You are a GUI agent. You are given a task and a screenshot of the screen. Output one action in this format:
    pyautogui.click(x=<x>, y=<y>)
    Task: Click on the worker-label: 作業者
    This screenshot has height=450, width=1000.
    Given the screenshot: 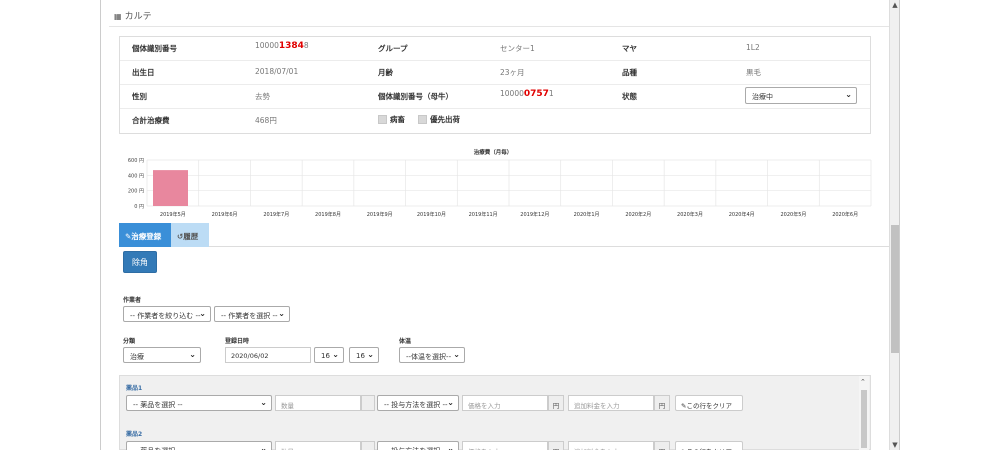 What is the action you would take?
    pyautogui.click(x=132, y=300)
    